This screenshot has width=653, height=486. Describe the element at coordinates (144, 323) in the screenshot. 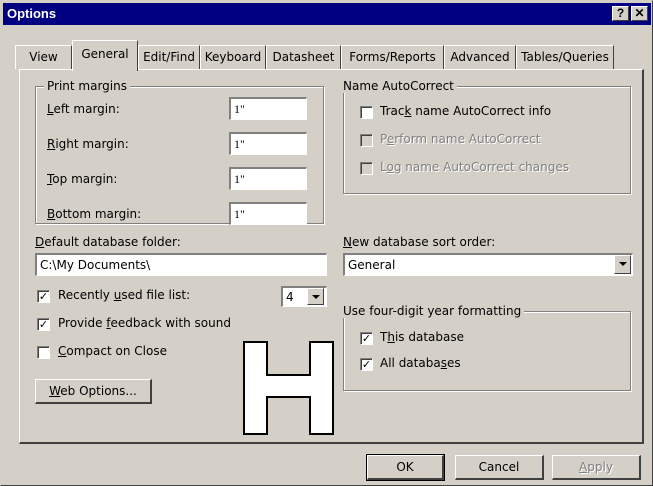

I see `feedback-sound-label: Provide feedback with sound` at that location.